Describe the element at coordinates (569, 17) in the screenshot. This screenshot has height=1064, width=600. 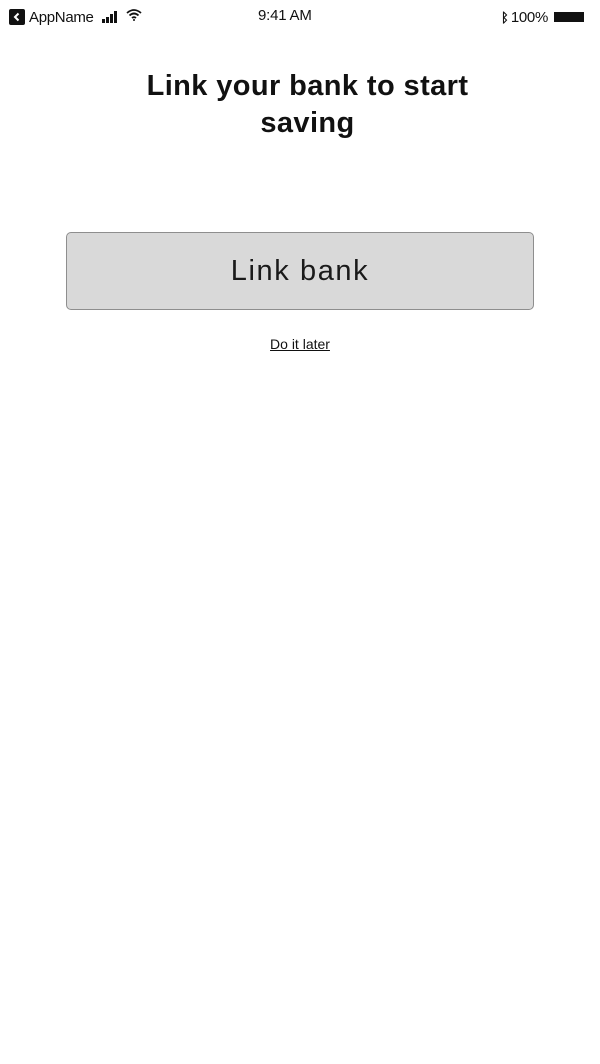
I see `battery-icon` at that location.